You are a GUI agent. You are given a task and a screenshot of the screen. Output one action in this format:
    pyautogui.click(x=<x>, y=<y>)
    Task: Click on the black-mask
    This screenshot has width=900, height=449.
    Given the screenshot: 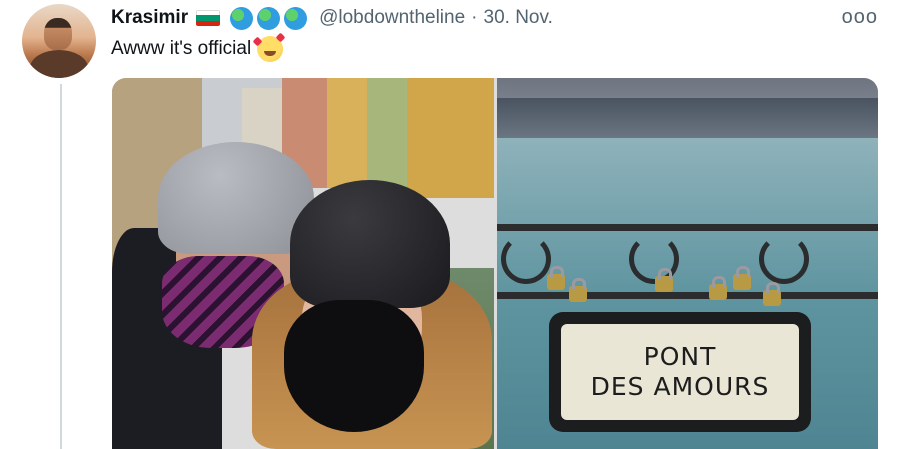 What is the action you would take?
    pyautogui.click(x=354, y=366)
    